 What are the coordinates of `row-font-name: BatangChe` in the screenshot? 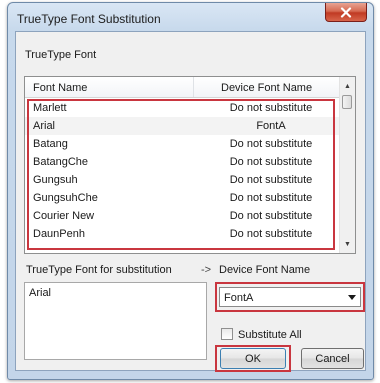 It's located at (61, 162).